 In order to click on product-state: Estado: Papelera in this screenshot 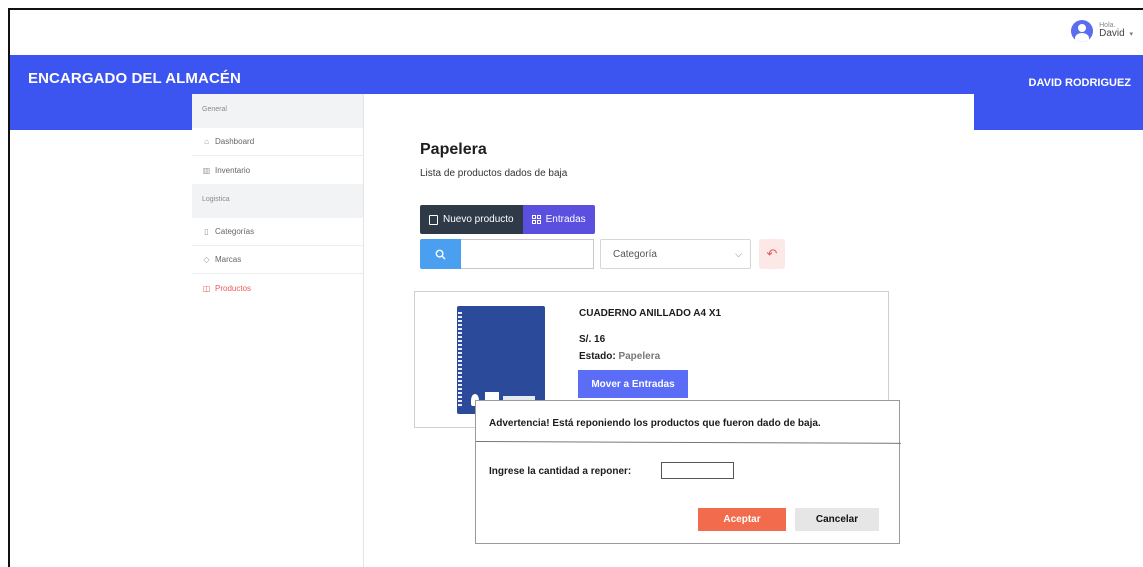, I will do `click(620, 356)`.